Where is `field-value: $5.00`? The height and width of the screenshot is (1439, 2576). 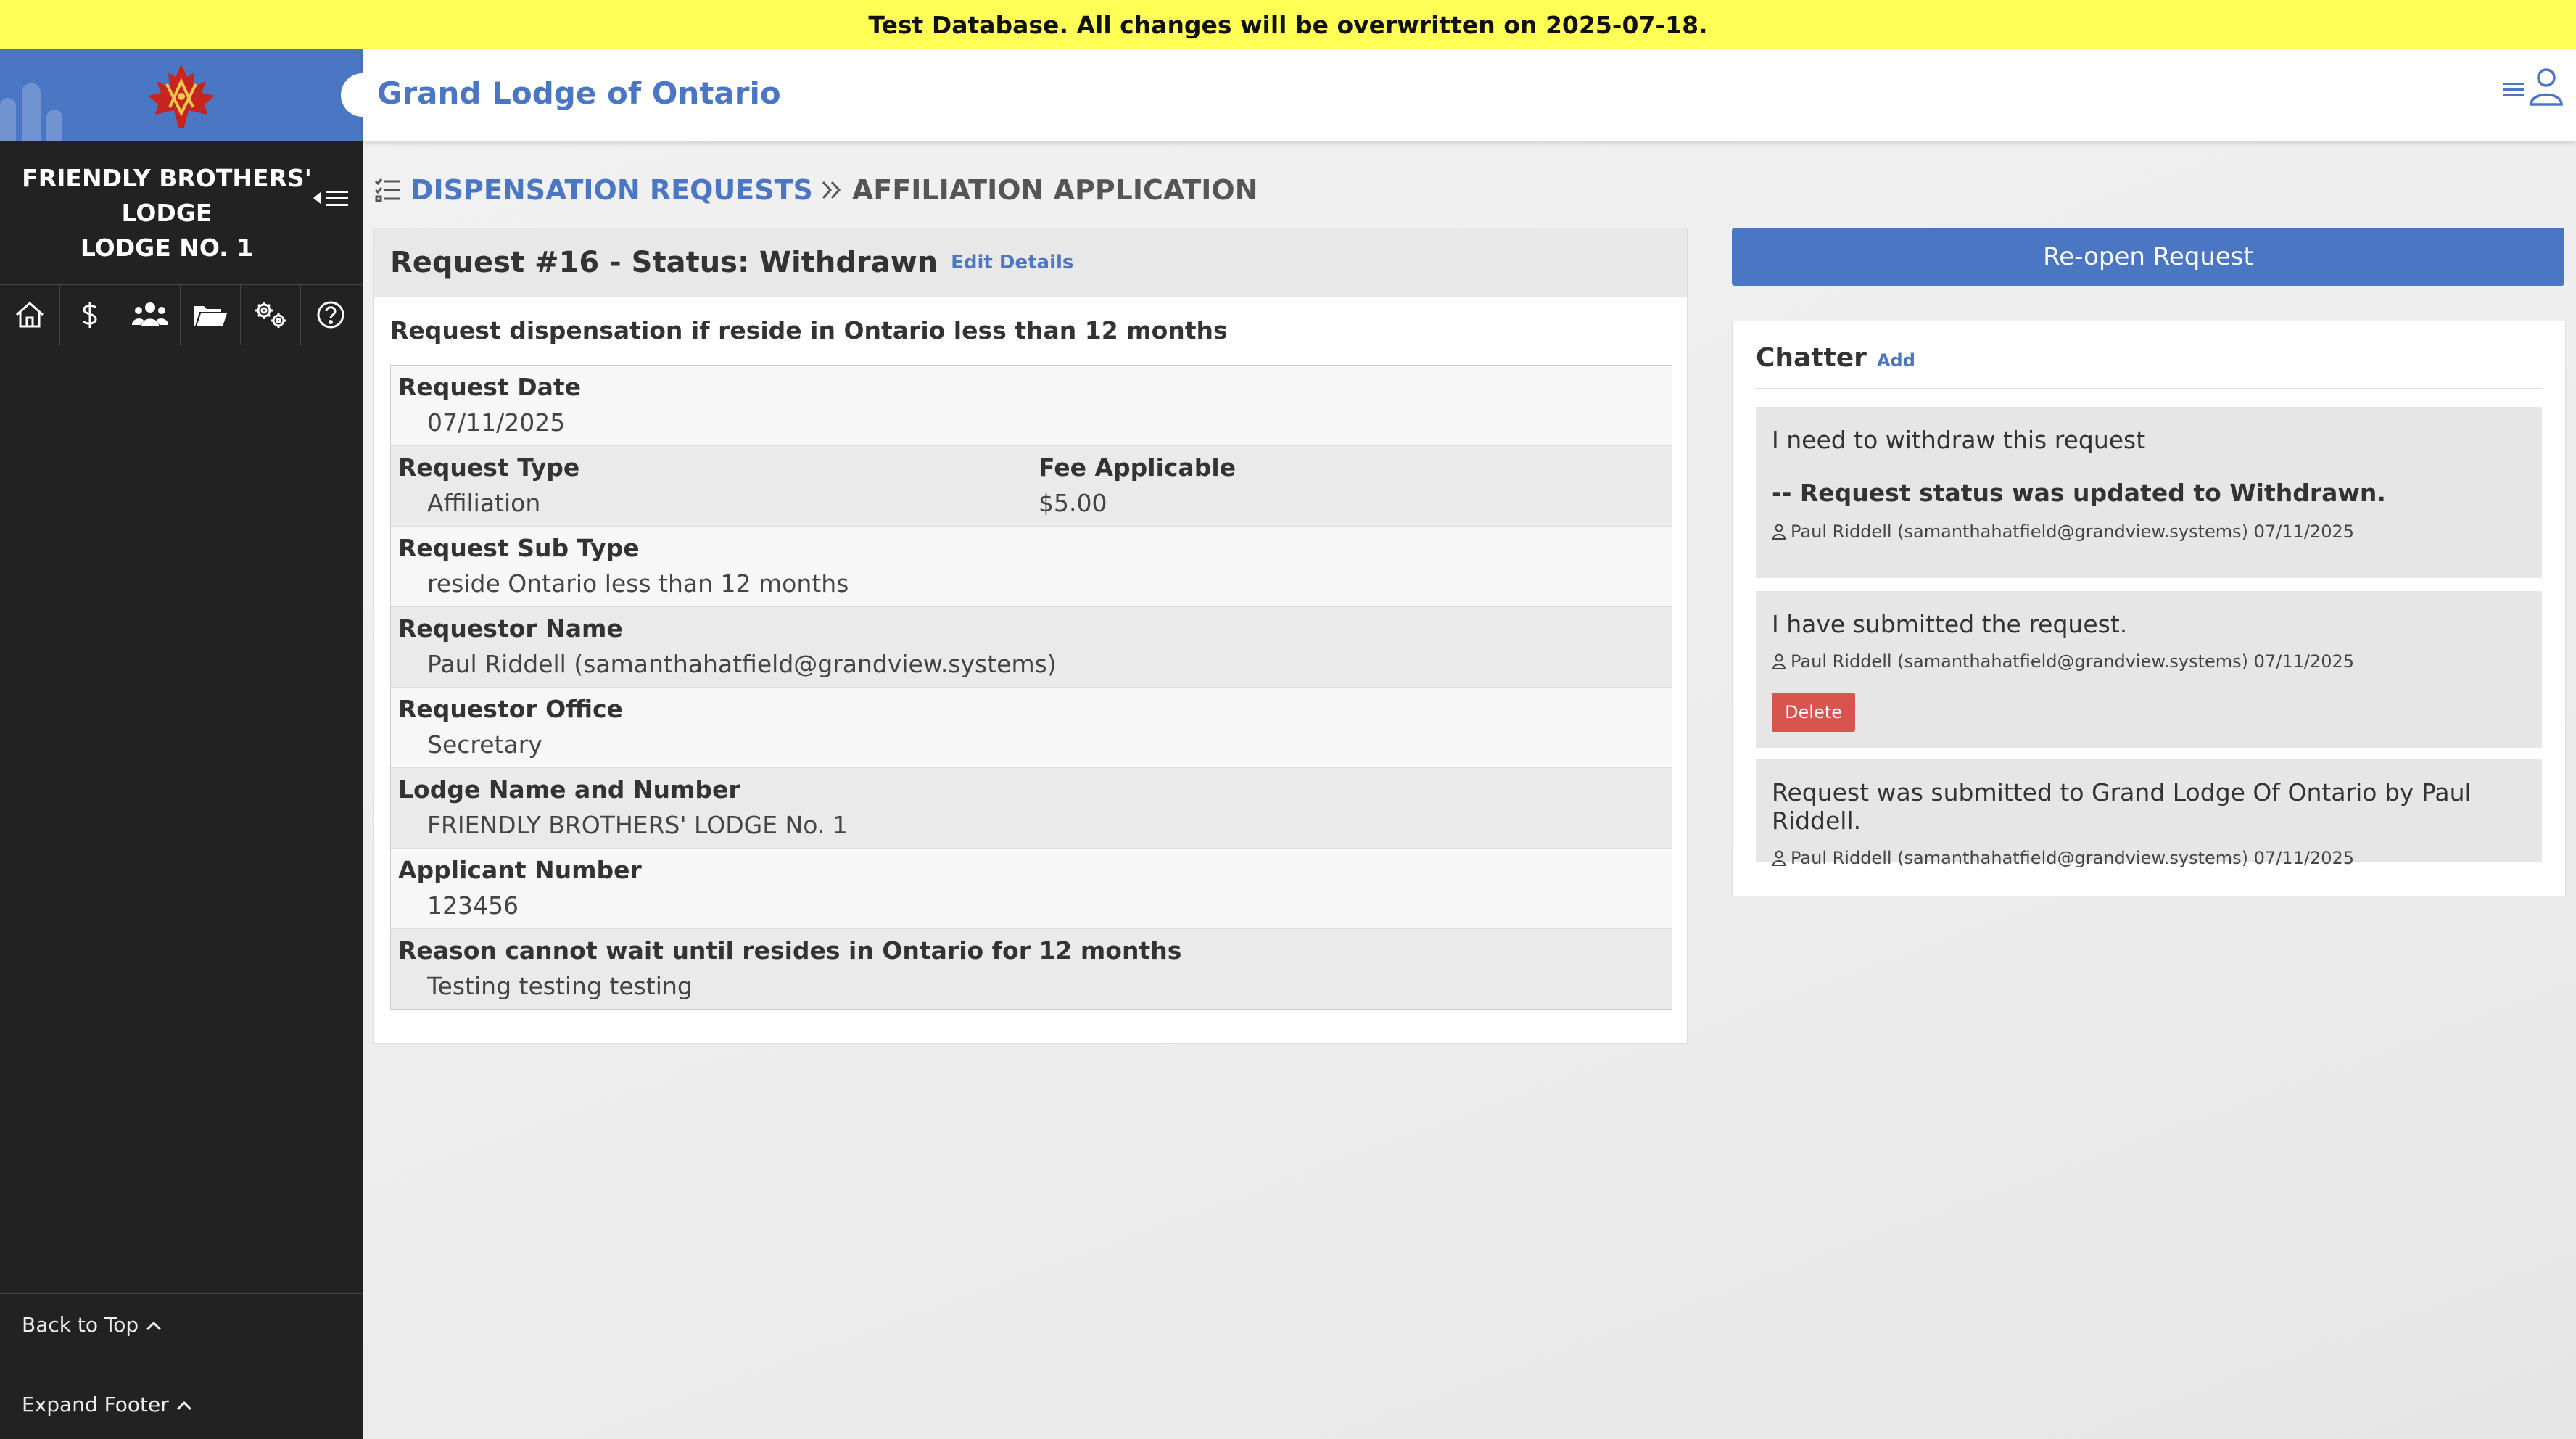
field-value: $5.00 is located at coordinates (1073, 503).